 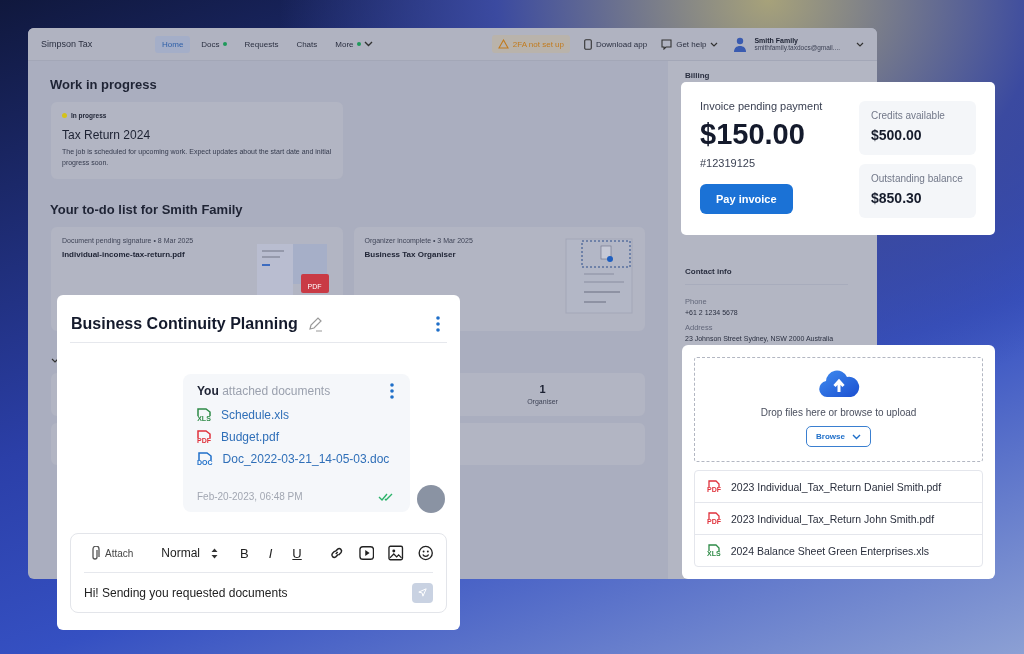 I want to click on message-time: Feb-20-2023, 06:48 PM, so click(x=250, y=496).